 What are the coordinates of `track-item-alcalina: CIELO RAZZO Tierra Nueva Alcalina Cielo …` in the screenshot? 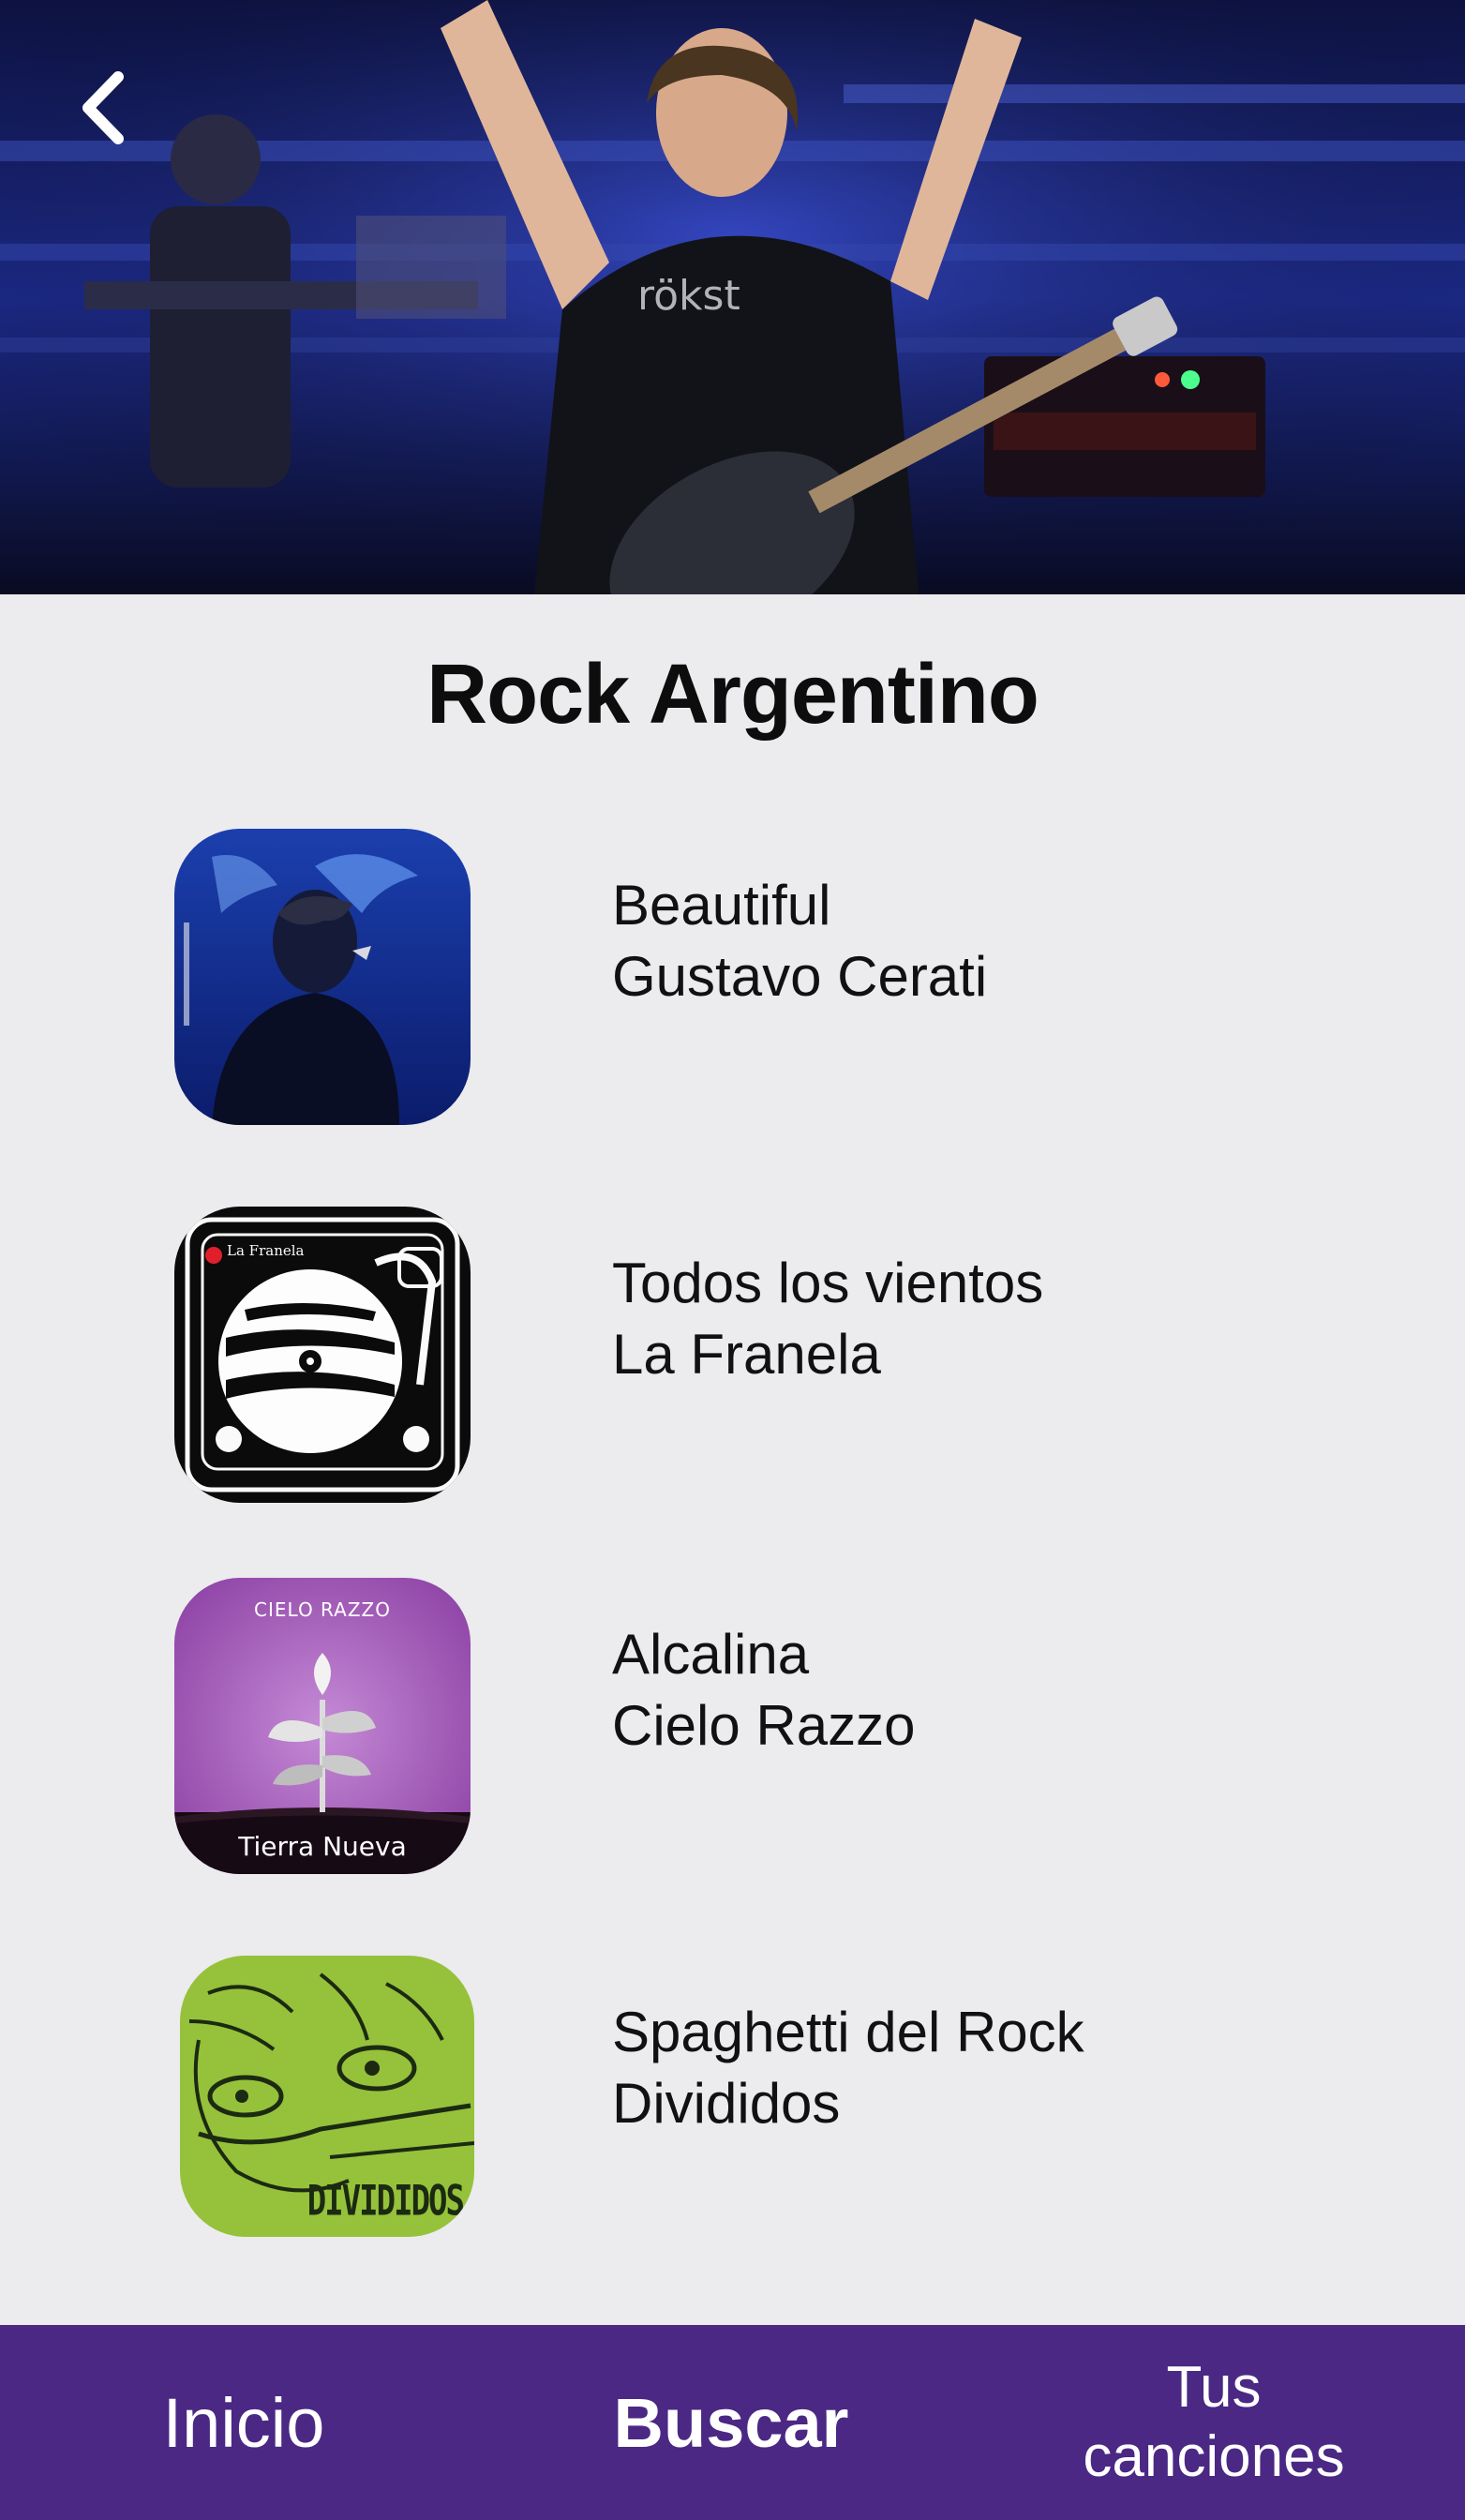 It's located at (736, 1728).